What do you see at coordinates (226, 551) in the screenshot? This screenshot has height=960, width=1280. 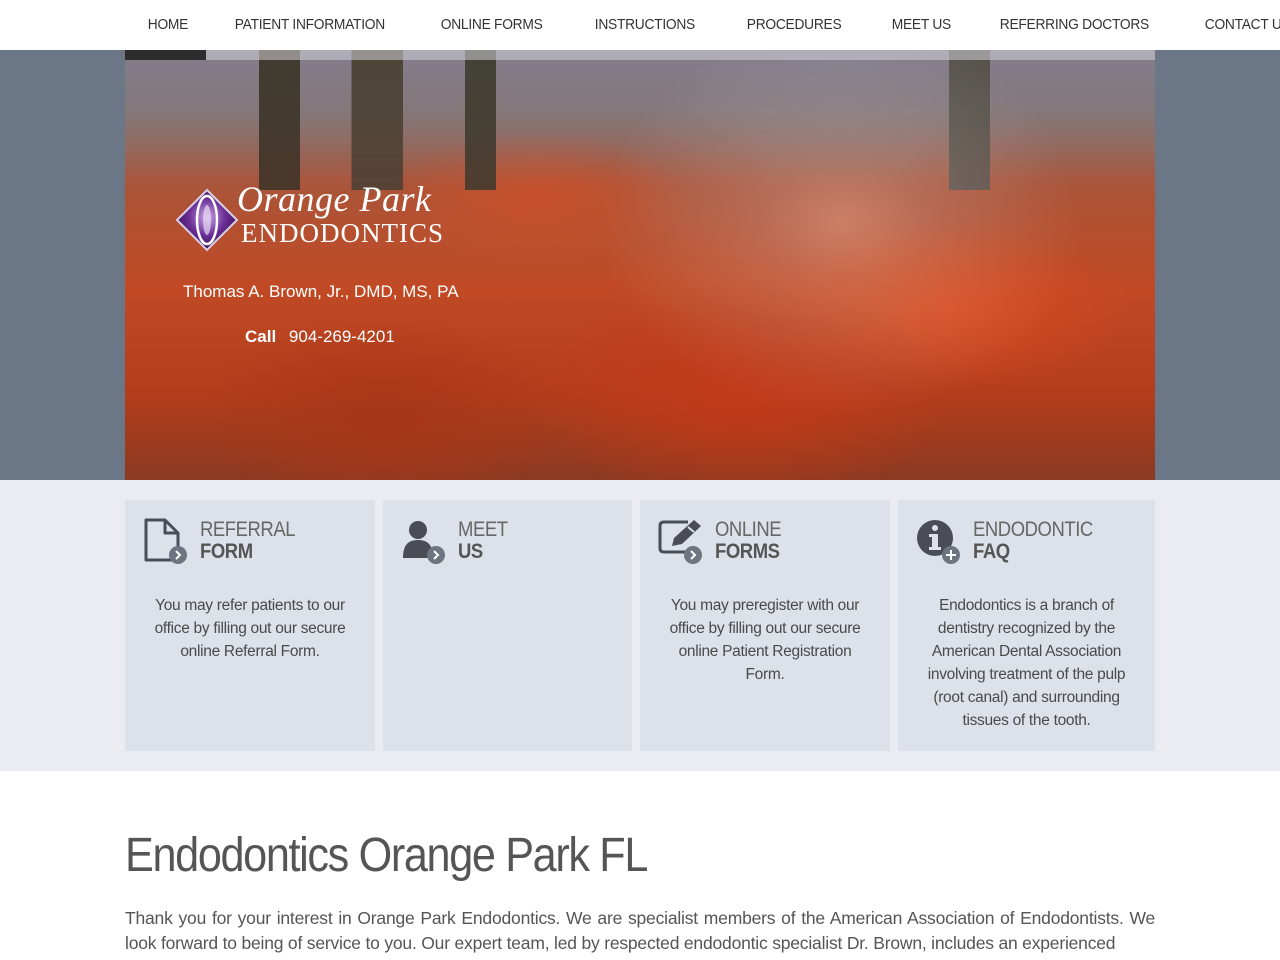 I see `card-title-bold: FORM` at bounding box center [226, 551].